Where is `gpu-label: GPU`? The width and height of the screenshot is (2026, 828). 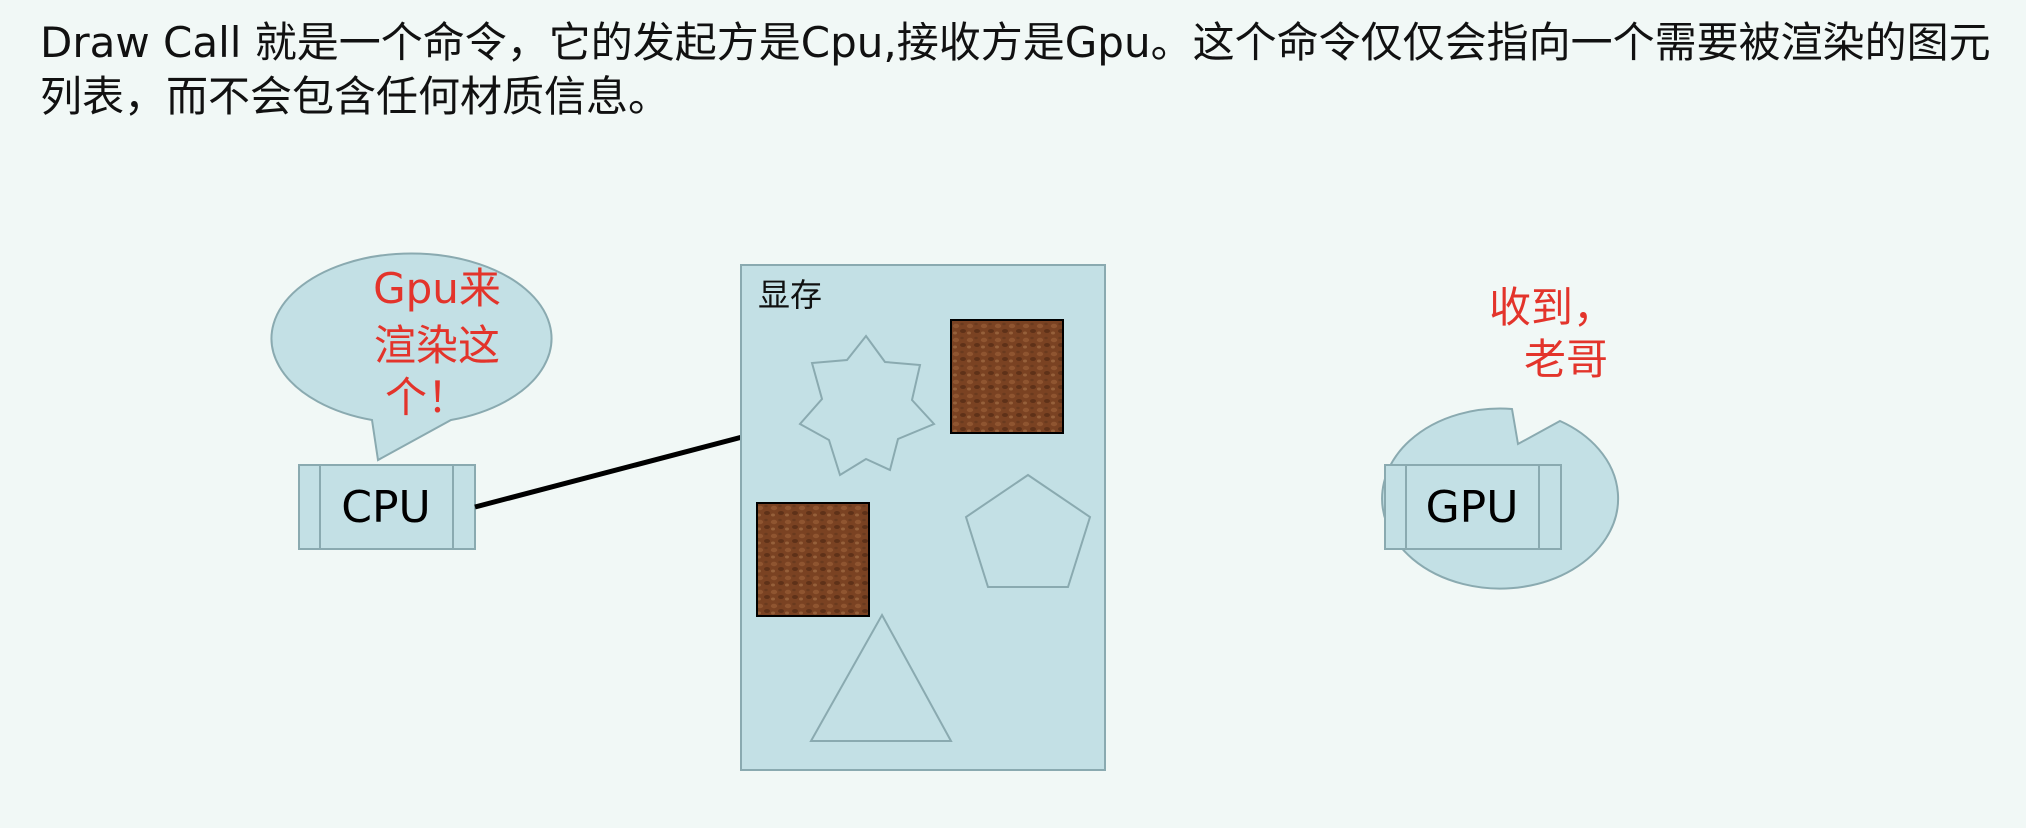
gpu-label: GPU is located at coordinates (1472, 507).